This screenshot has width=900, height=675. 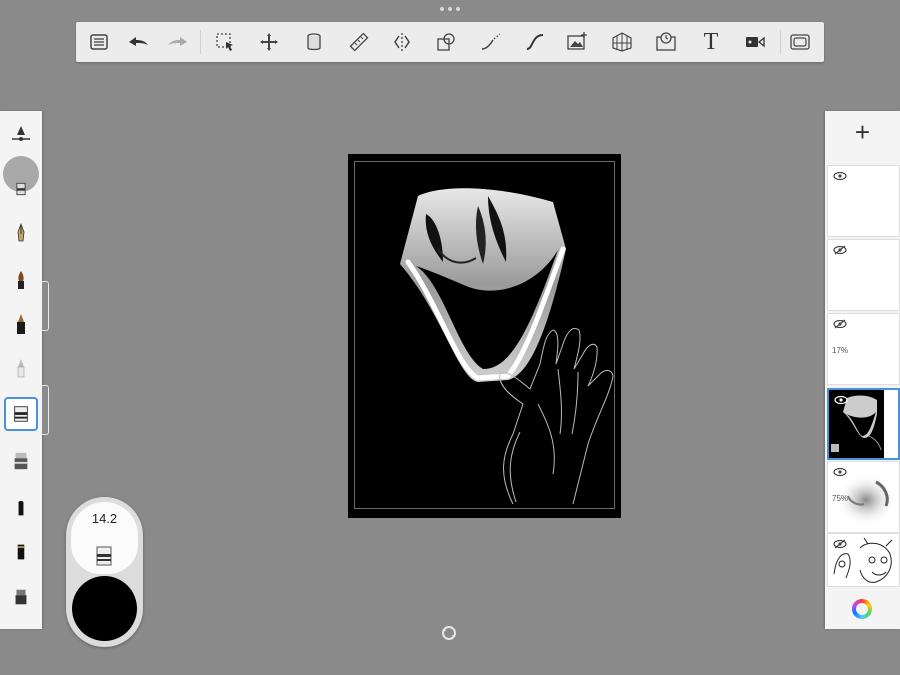 I want to click on current-brush-icon, so click(x=104, y=556).